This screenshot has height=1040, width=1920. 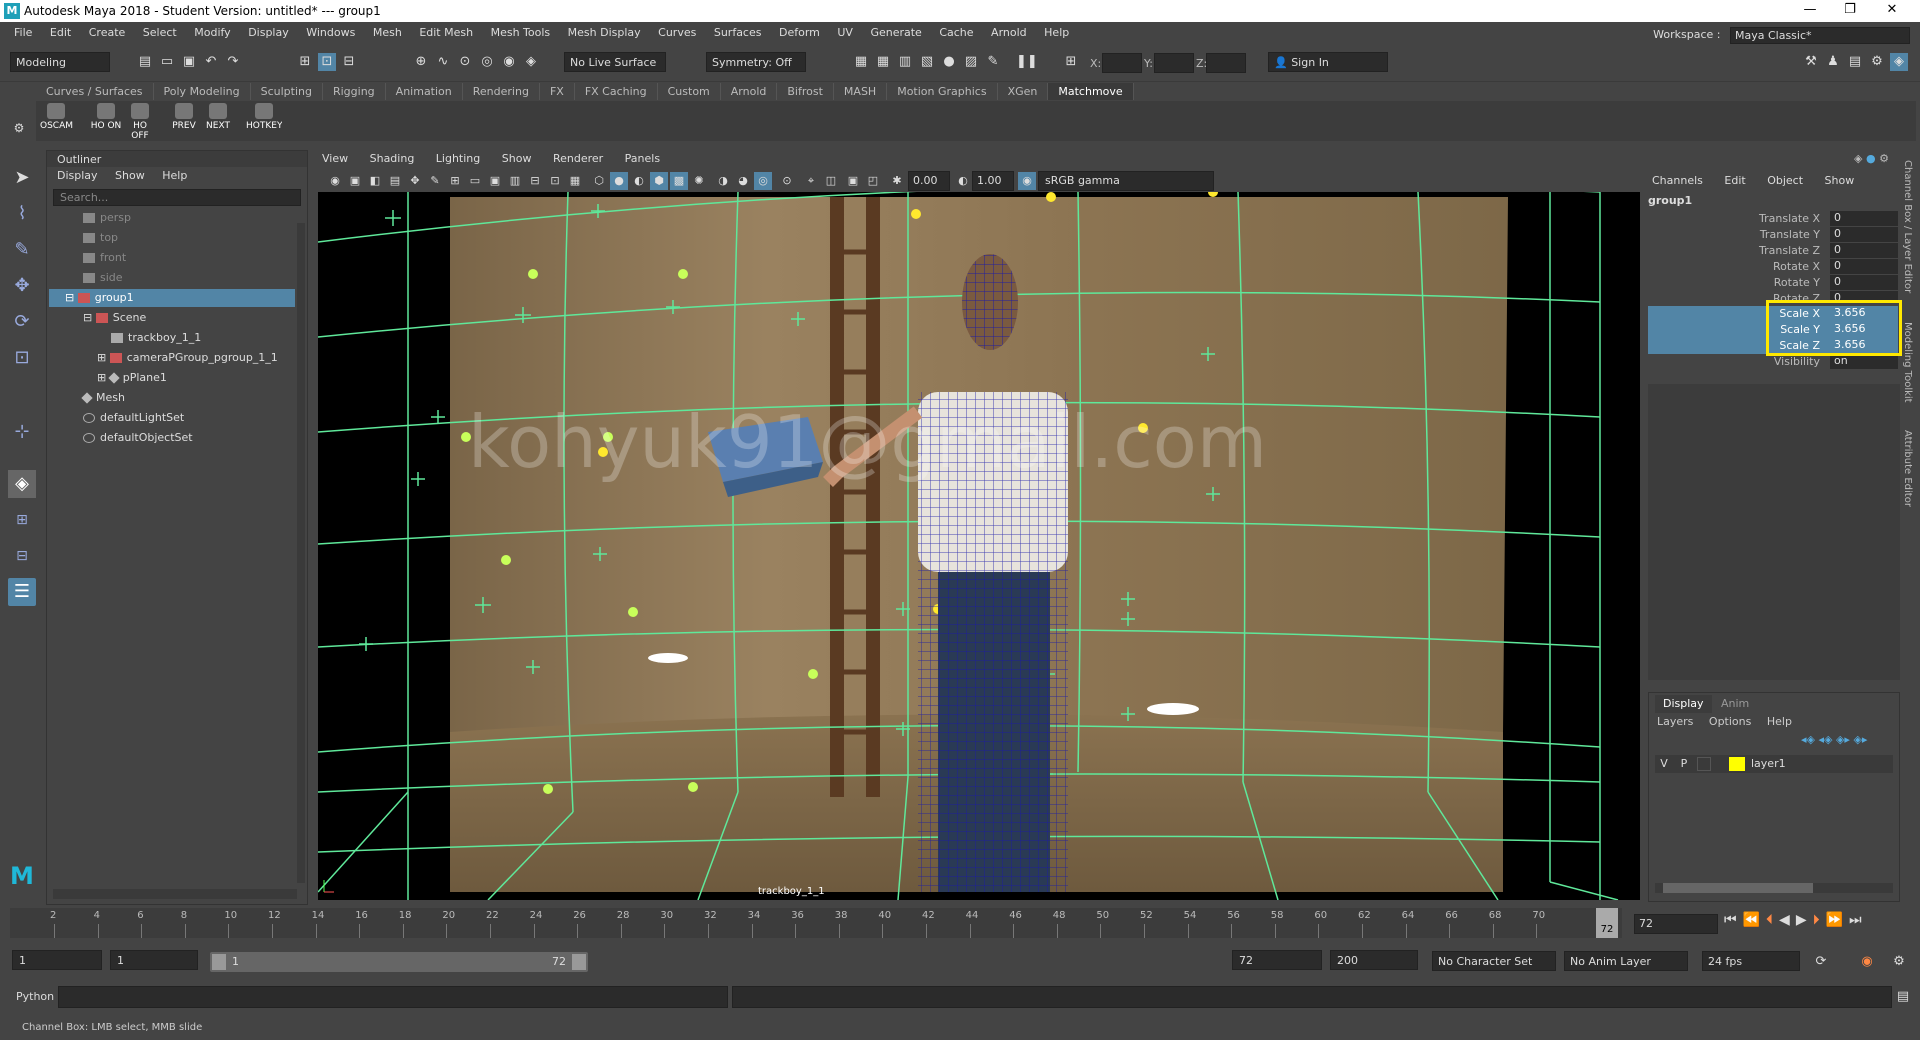 What do you see at coordinates (145, 62) in the screenshot?
I see `new-scene-icon: ▤` at bounding box center [145, 62].